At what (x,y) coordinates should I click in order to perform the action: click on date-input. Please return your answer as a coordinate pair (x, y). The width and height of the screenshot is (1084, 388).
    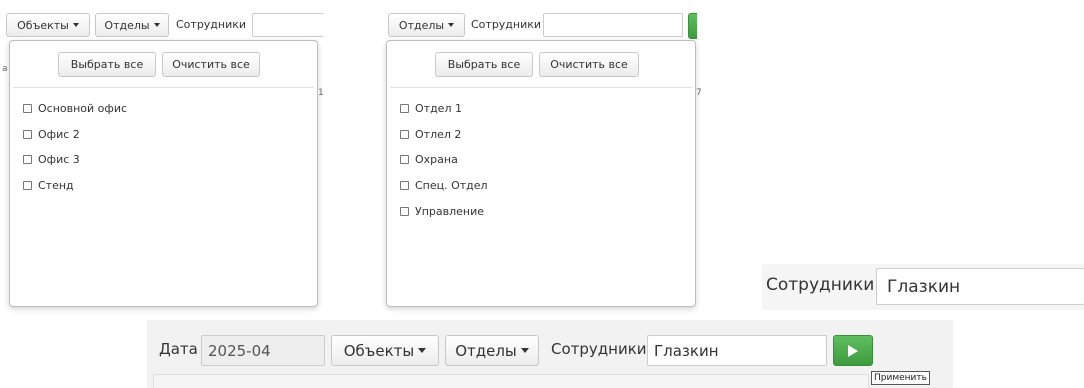
    Looking at the image, I should click on (263, 350).